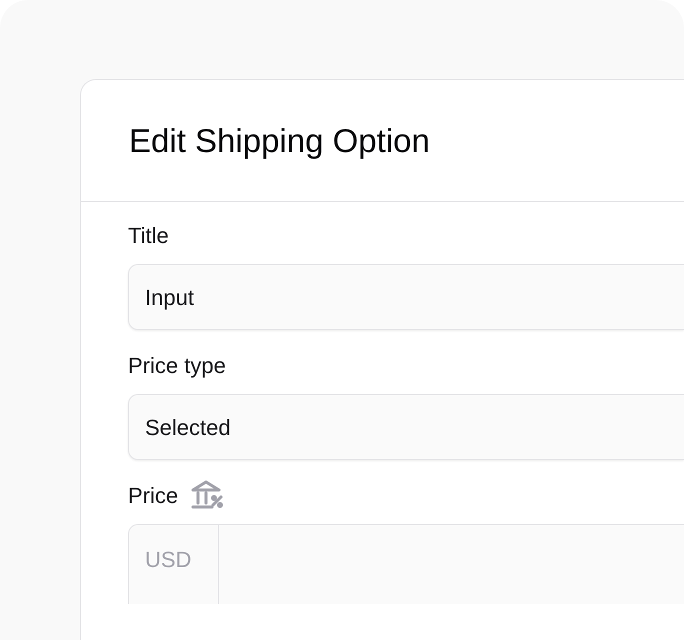  Describe the element at coordinates (207, 495) in the screenshot. I see `bank-percent-icon` at that location.